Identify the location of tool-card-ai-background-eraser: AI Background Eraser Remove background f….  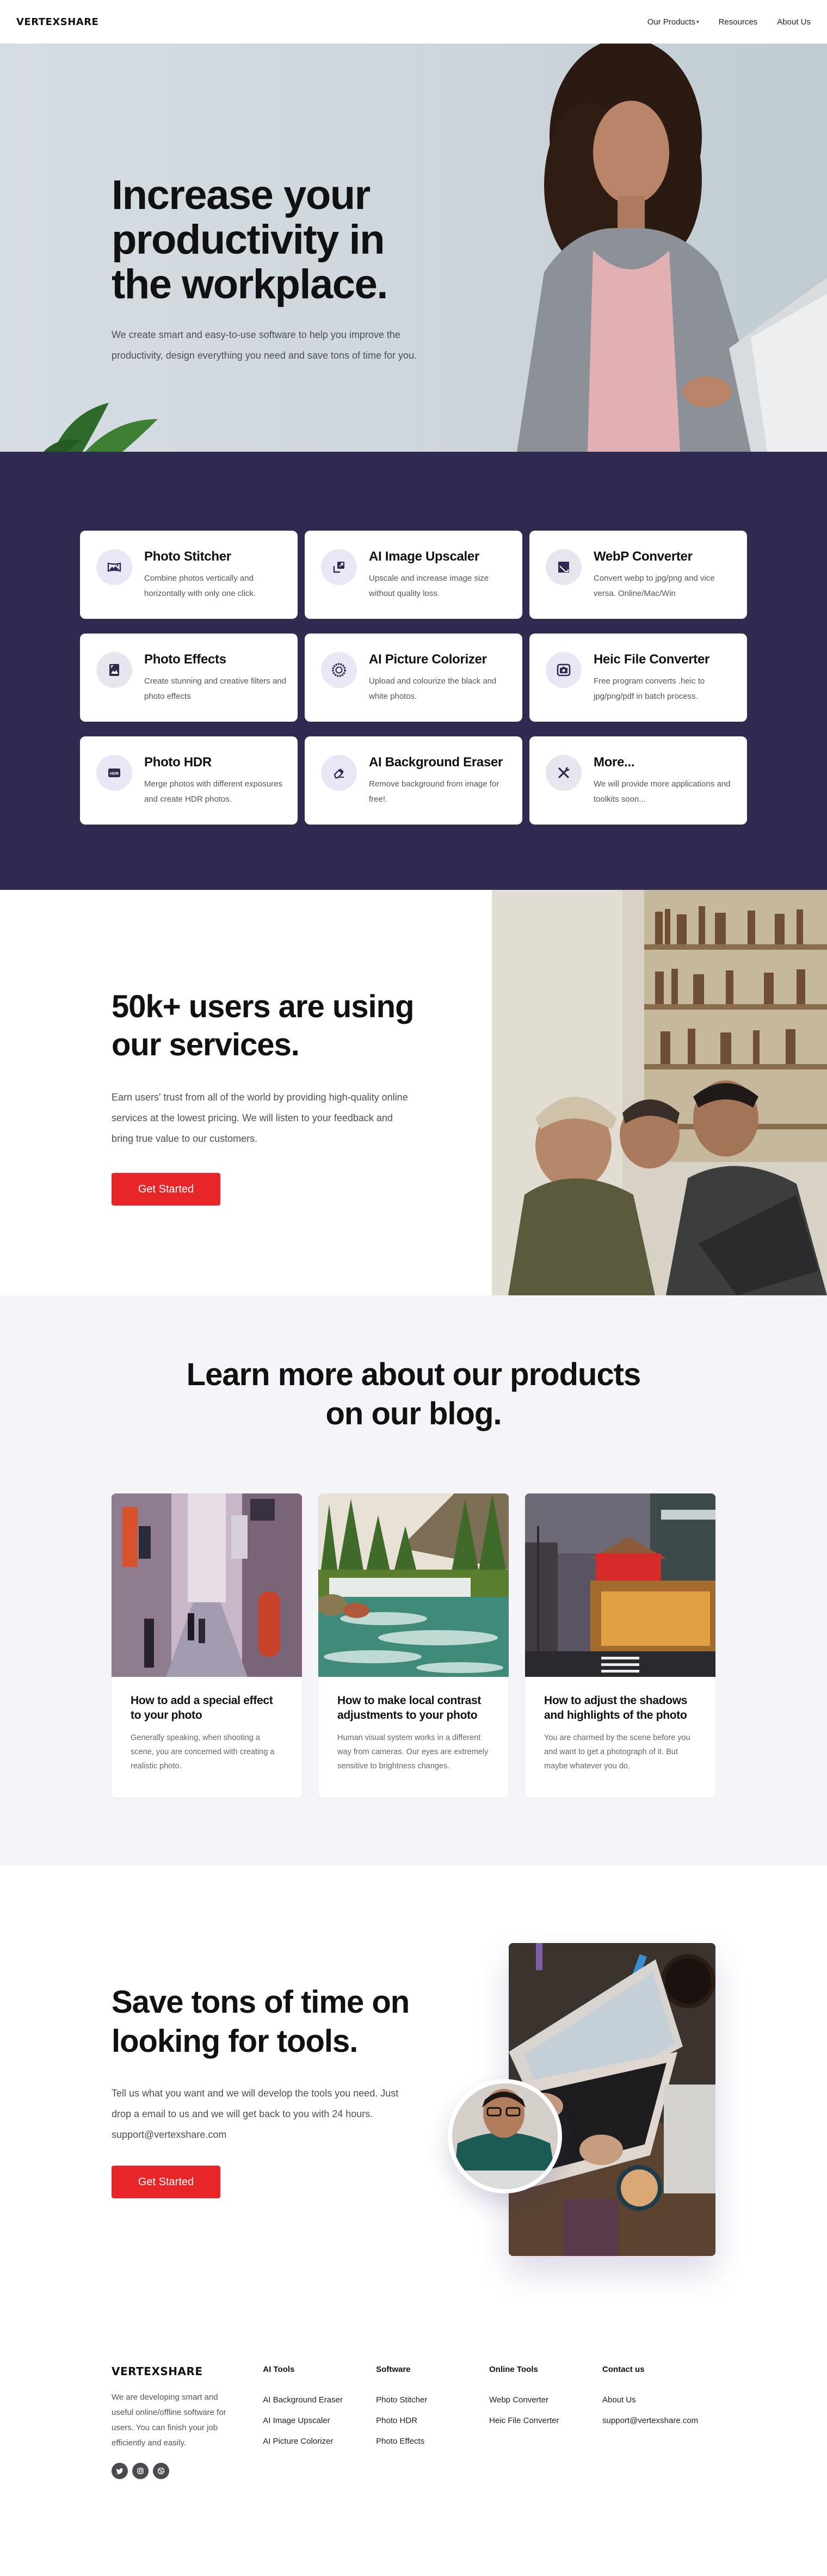
(414, 780).